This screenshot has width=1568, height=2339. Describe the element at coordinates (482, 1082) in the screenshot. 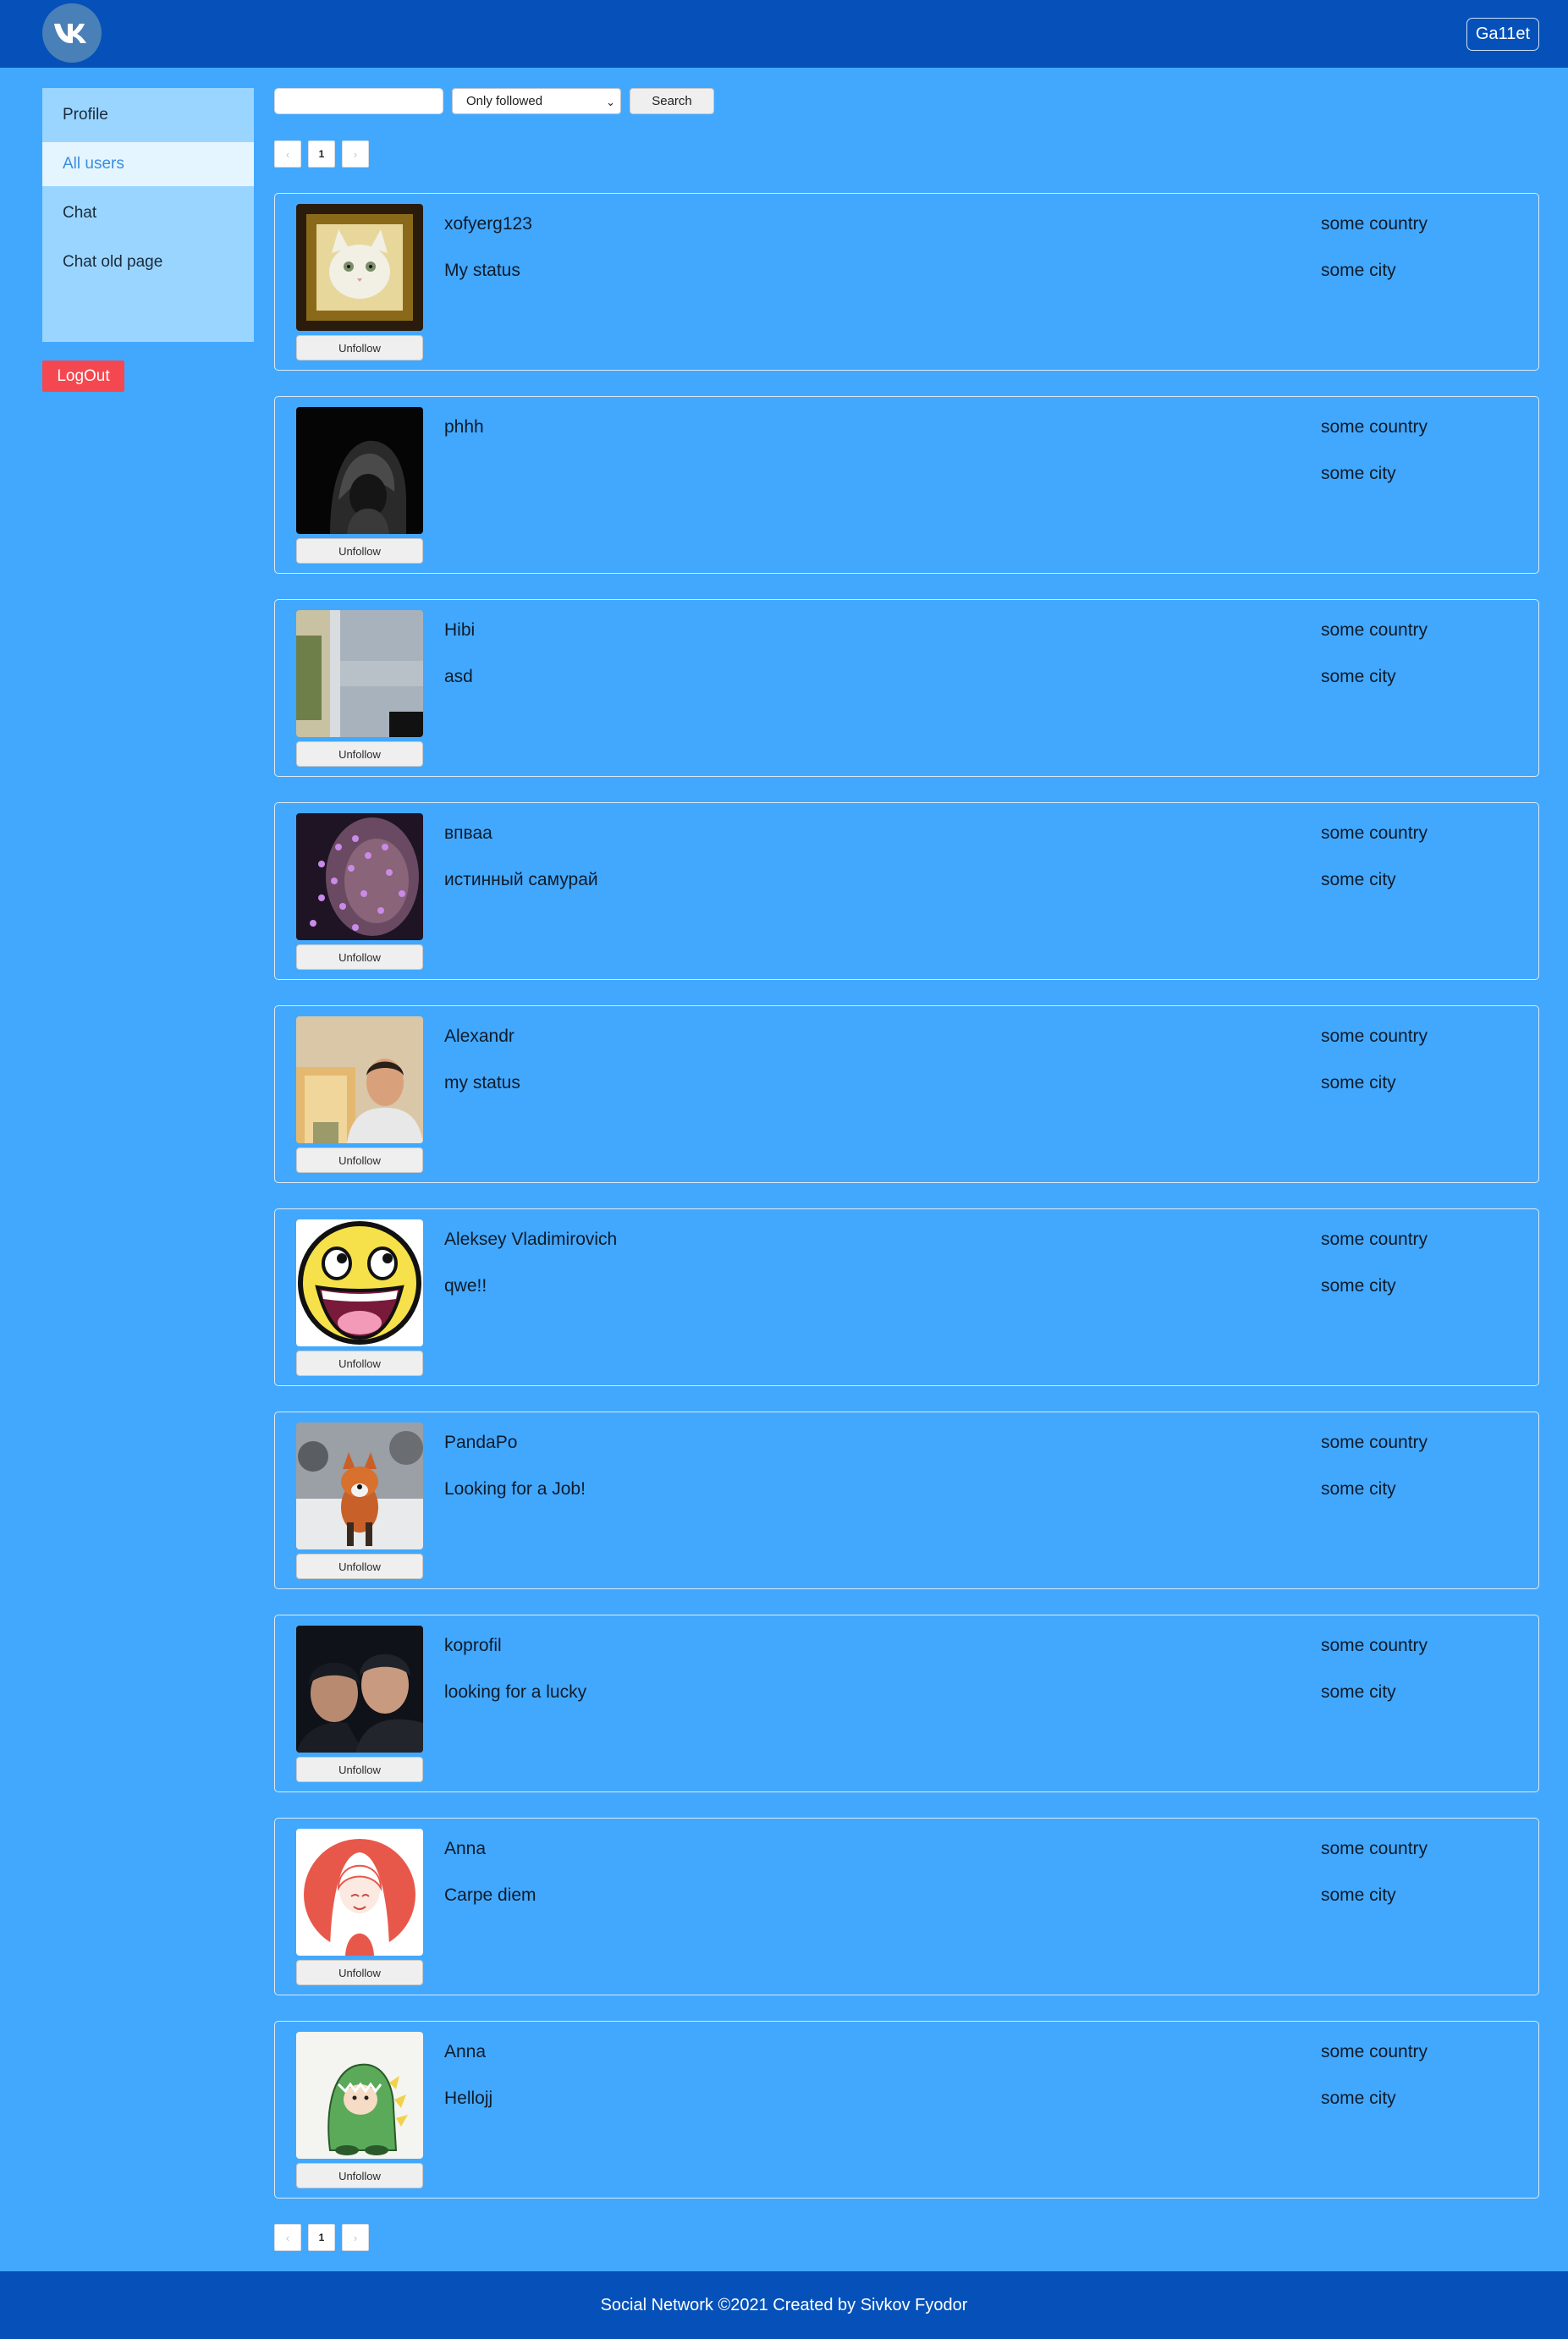

I see `user-status: my status` at that location.